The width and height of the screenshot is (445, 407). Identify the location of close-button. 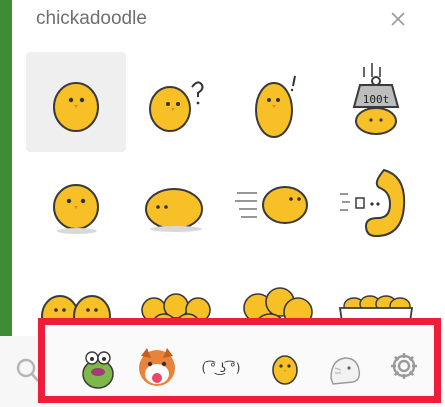
(398, 19).